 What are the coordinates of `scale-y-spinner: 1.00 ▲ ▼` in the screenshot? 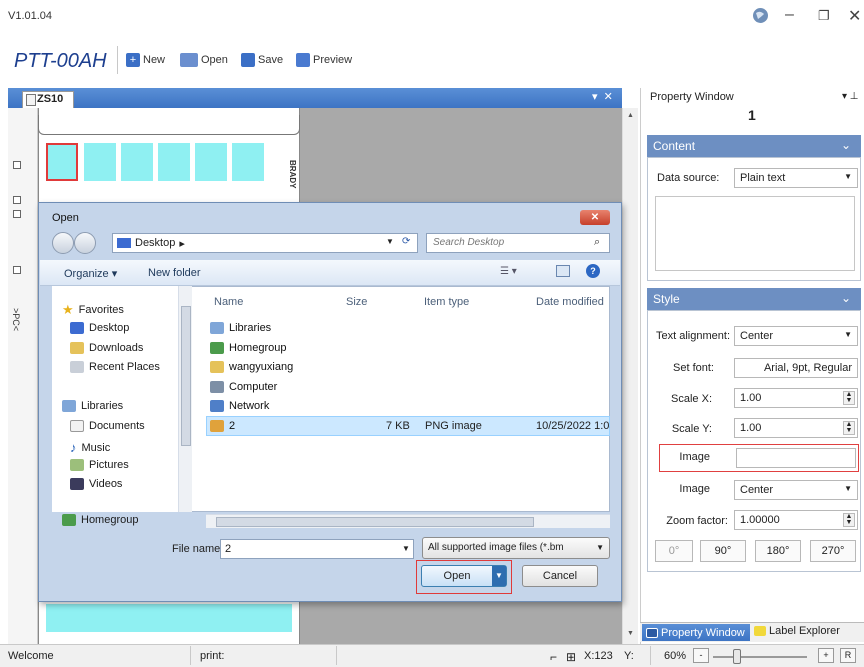 It's located at (796, 428).